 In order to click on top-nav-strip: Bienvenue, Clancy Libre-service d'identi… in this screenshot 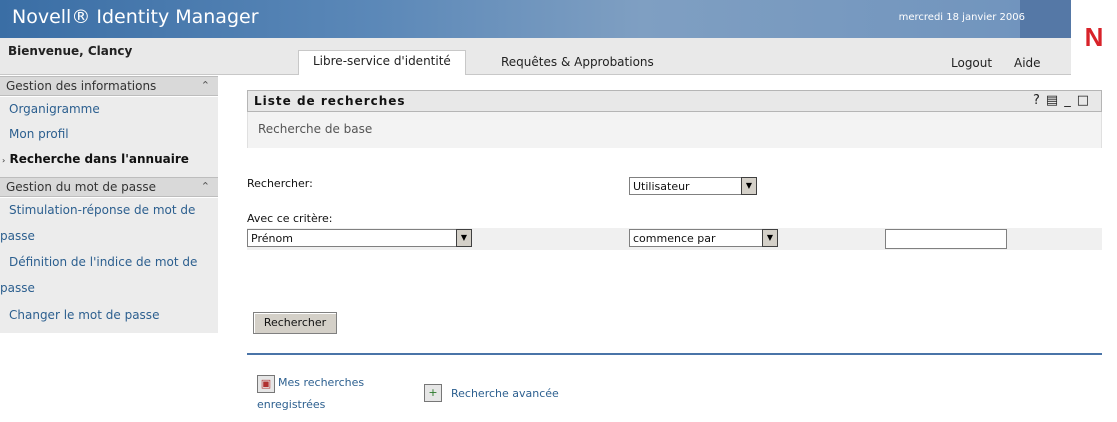, I will do `click(535, 56)`.